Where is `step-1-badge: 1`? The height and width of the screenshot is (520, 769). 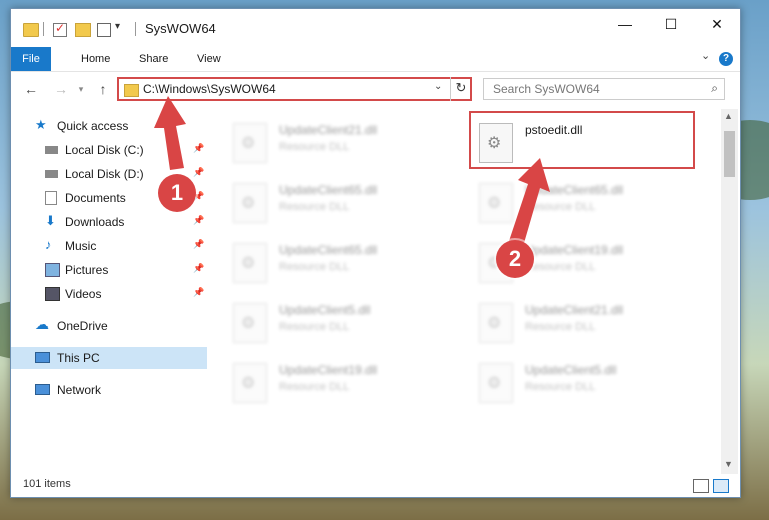
step-1-badge: 1 is located at coordinates (177, 193).